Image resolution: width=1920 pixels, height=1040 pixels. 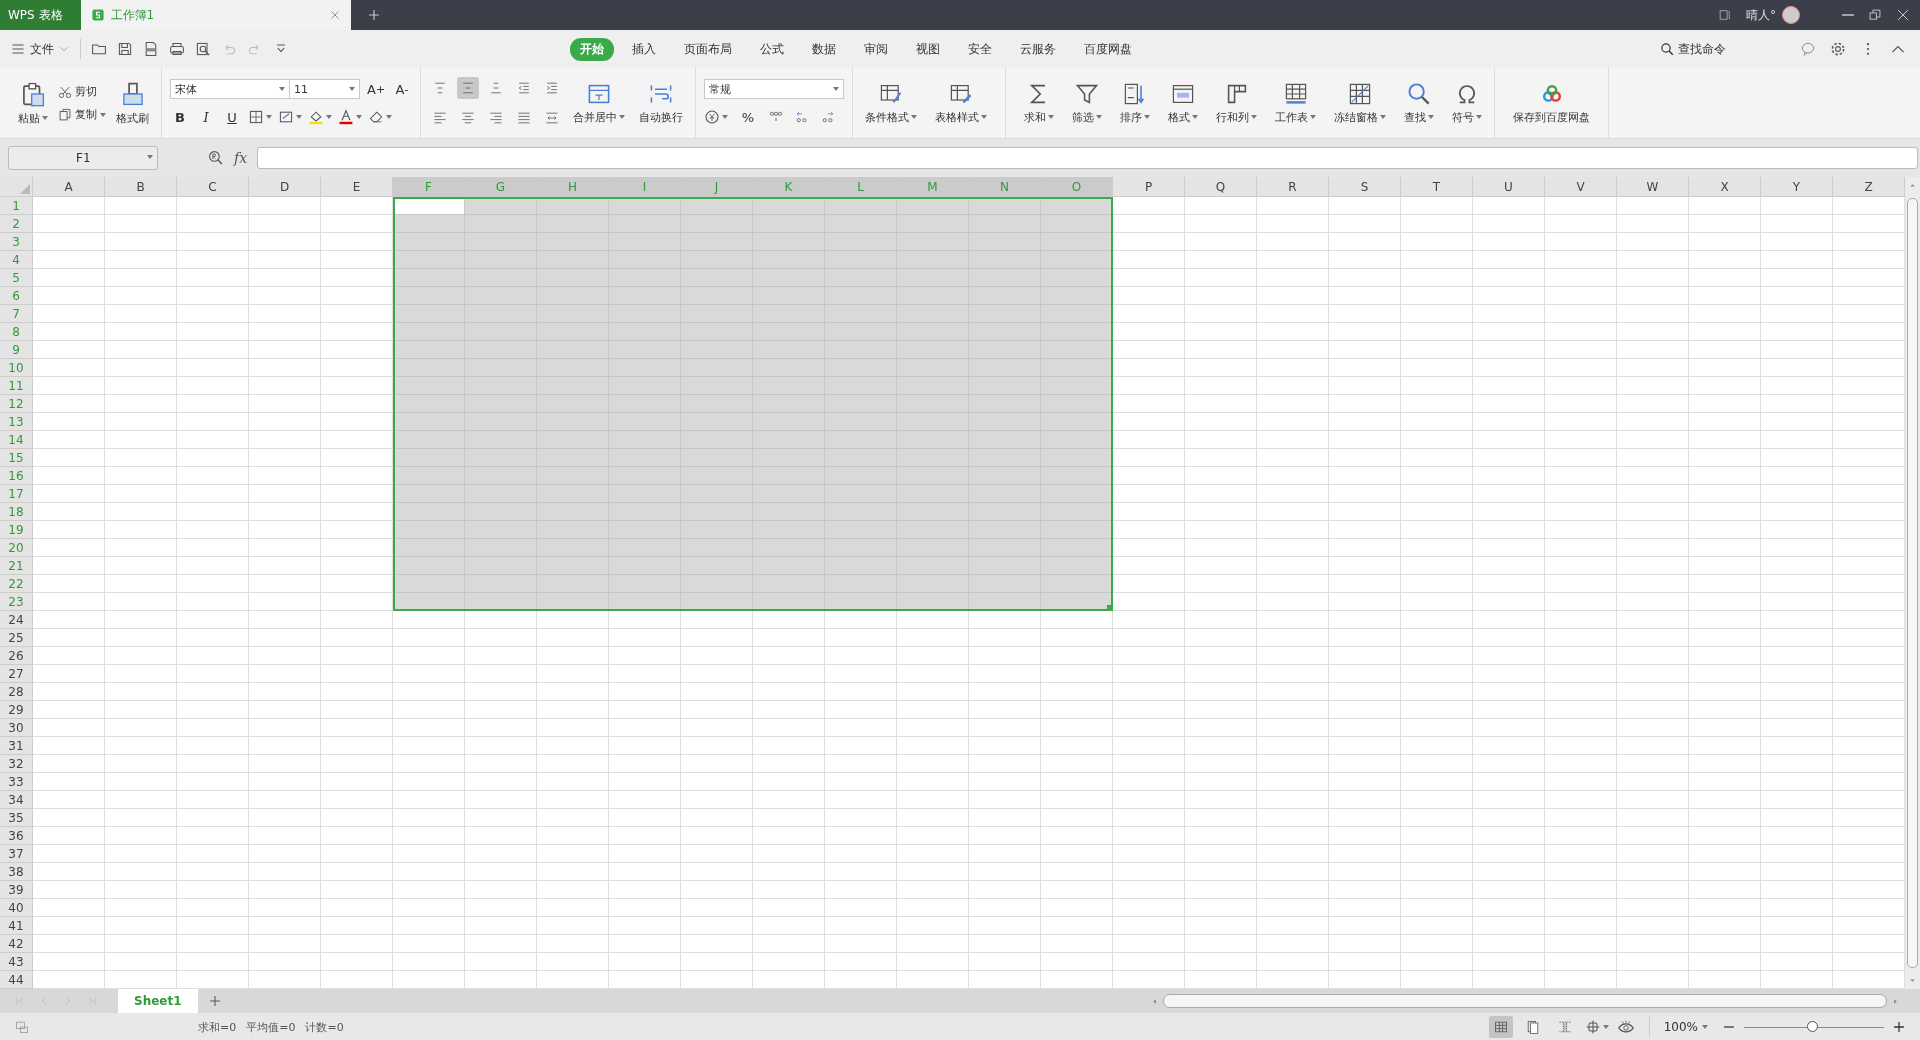 I want to click on copy-button: 复制, so click(x=82, y=114).